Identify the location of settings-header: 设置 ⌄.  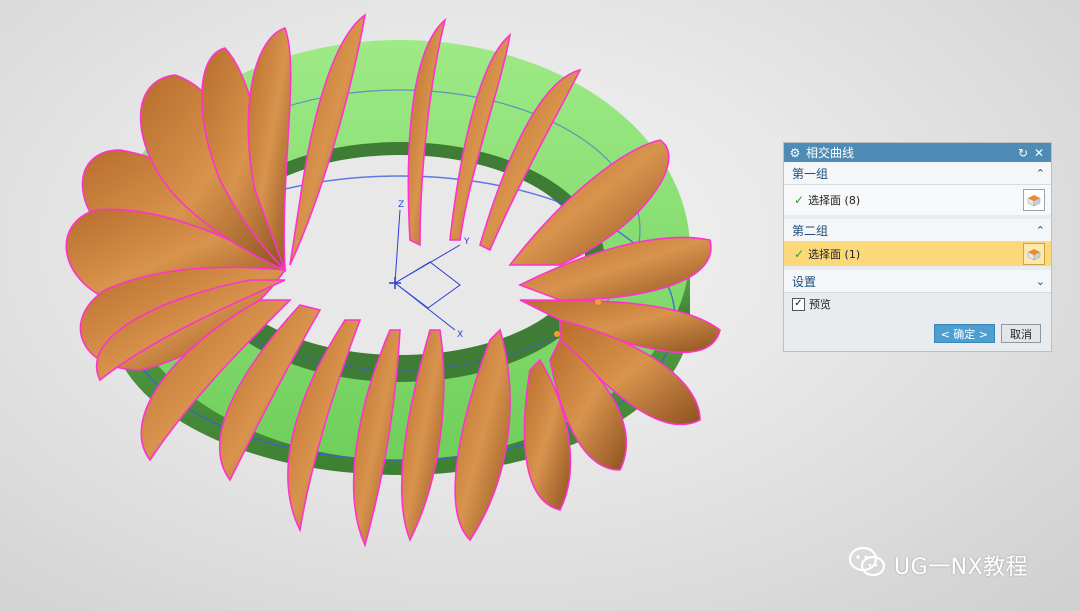
(917, 281).